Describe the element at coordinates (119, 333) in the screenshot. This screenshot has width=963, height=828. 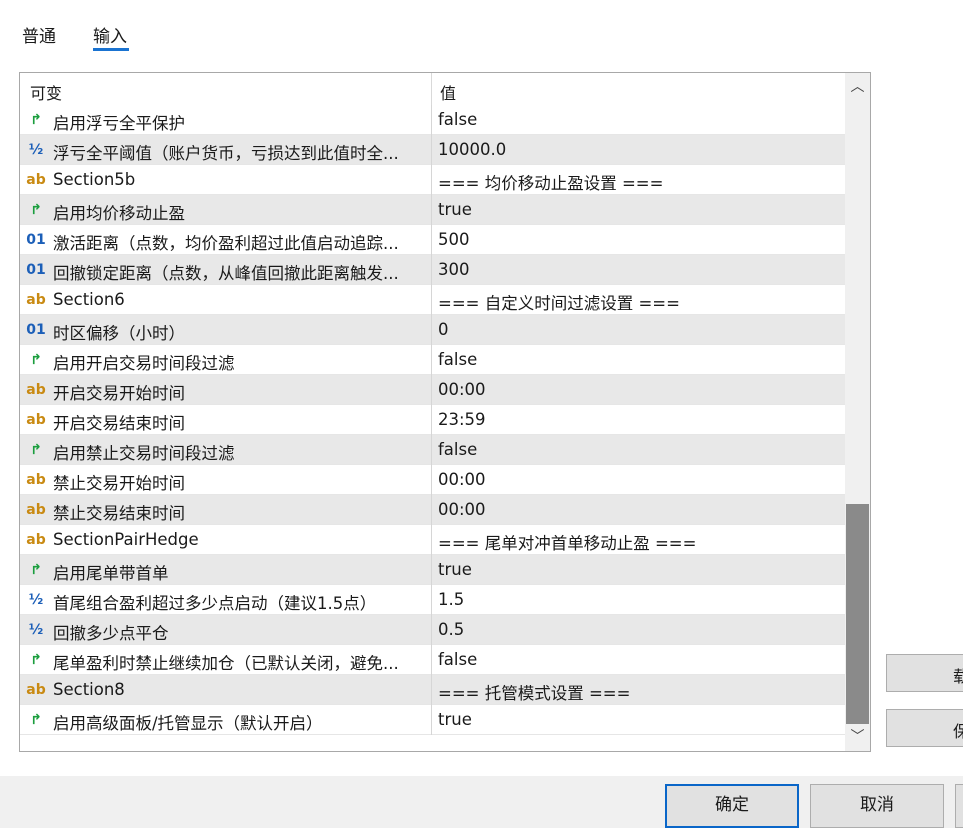
I see `parameter-name: 时区偏移（小时）` at that location.